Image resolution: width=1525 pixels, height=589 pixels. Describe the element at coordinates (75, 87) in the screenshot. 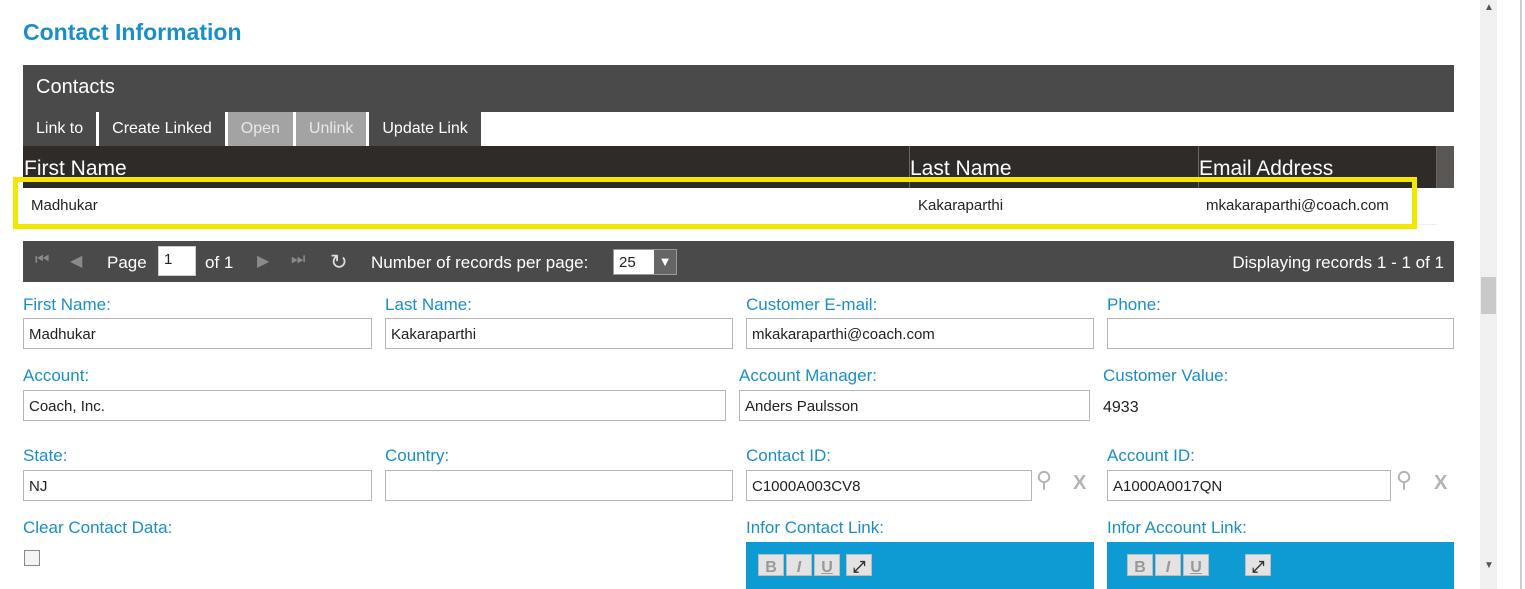

I see `contacts-panel-title: Contacts` at that location.